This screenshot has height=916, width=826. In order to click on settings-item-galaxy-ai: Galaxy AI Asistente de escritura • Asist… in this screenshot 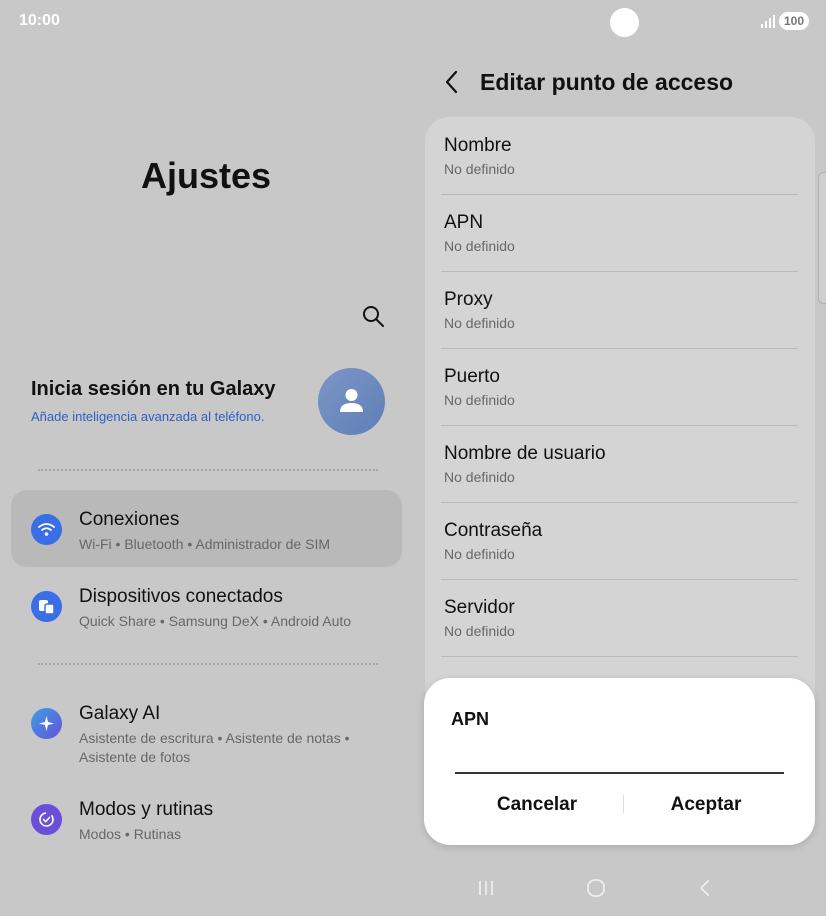, I will do `click(206, 732)`.